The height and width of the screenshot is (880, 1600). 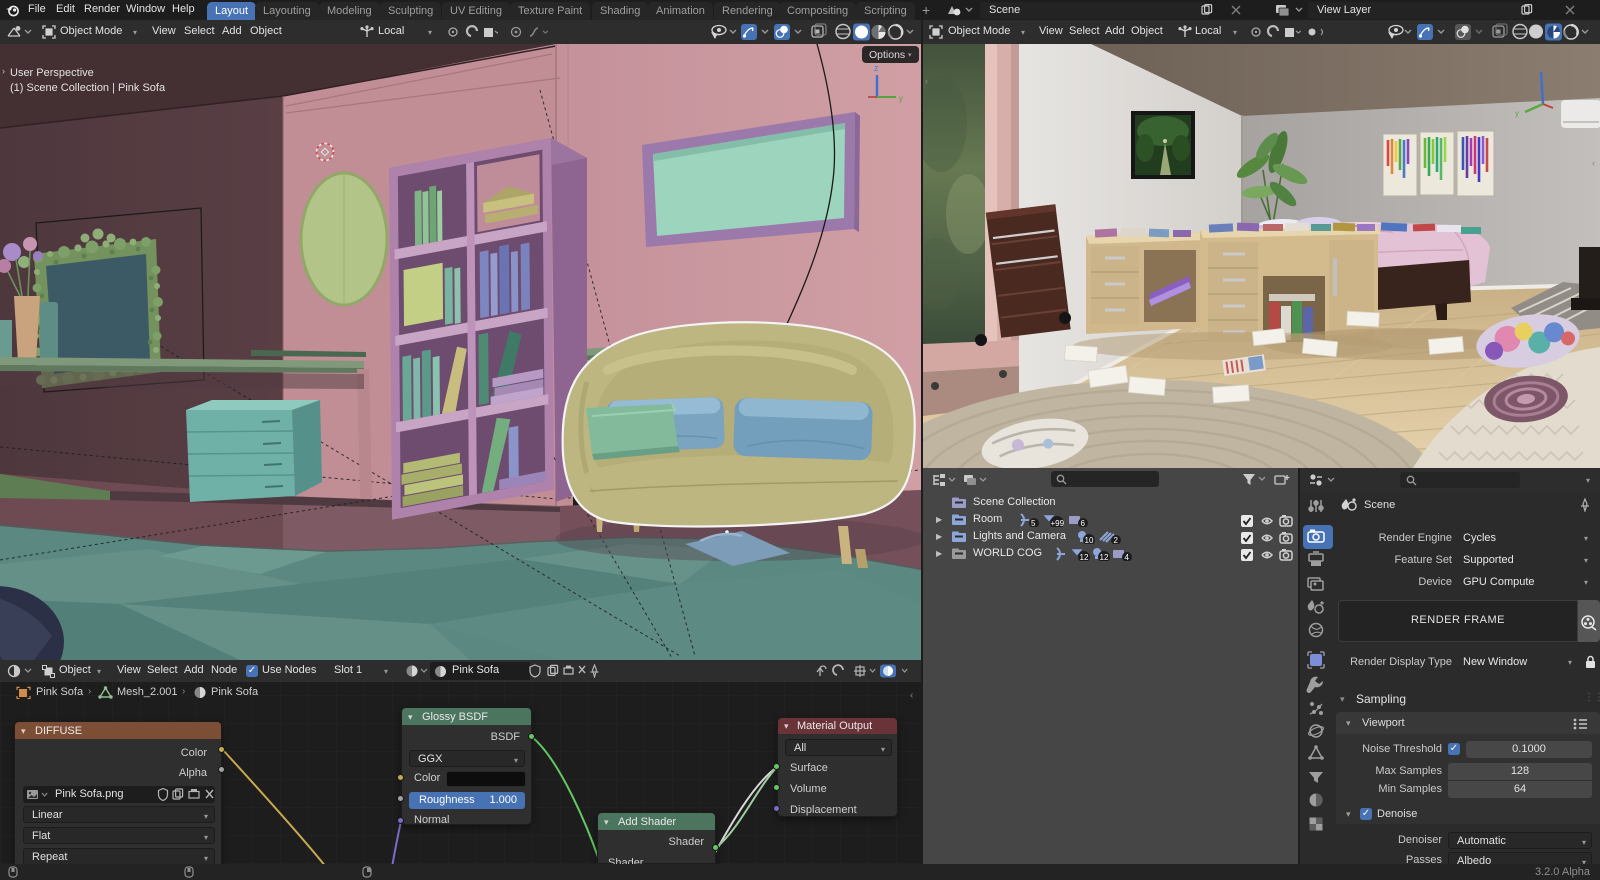 What do you see at coordinates (887, 55) in the screenshot?
I see `svg-text: Options` at bounding box center [887, 55].